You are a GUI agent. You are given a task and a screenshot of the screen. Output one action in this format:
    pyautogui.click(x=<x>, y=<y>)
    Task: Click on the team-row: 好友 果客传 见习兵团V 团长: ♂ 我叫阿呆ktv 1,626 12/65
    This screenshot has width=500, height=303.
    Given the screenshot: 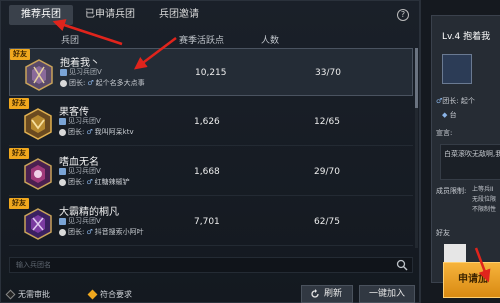 What is the action you would take?
    pyautogui.click(x=211, y=122)
    